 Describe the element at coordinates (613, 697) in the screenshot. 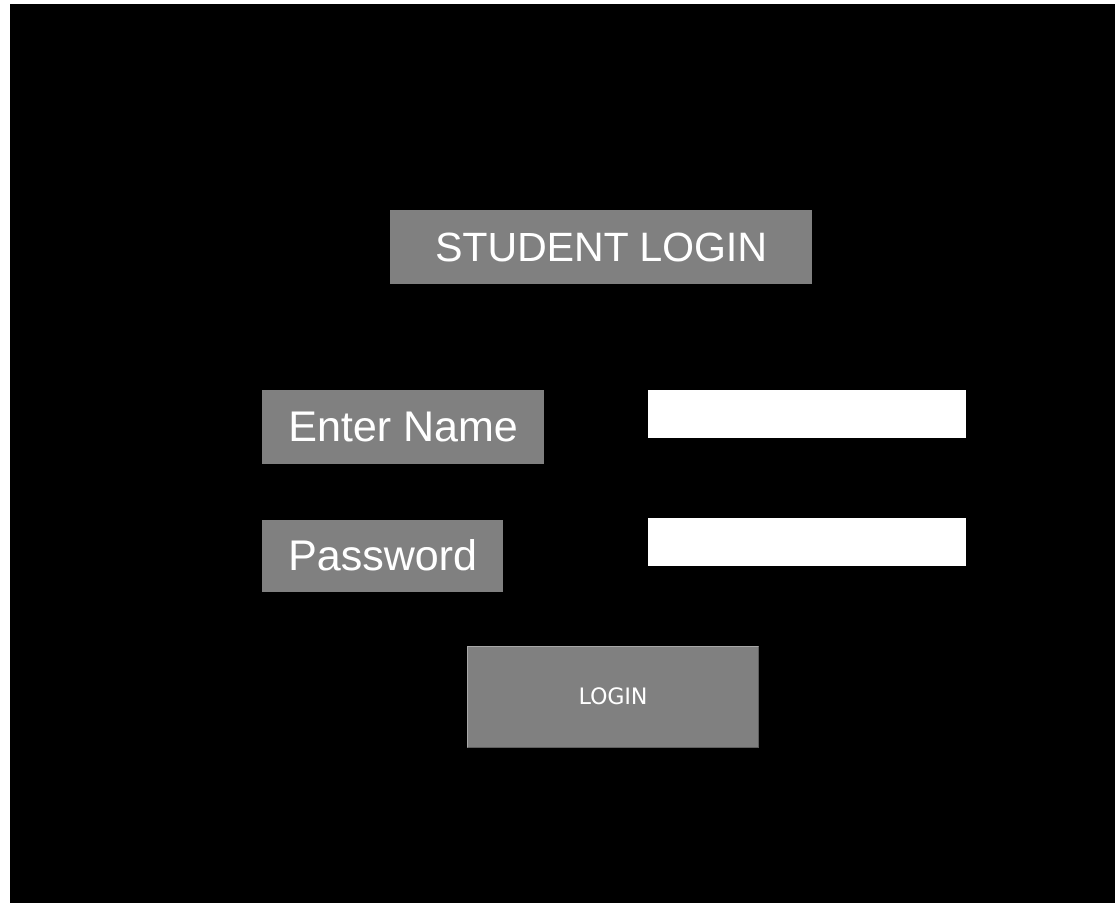

I see `login-button: LOGIN` at that location.